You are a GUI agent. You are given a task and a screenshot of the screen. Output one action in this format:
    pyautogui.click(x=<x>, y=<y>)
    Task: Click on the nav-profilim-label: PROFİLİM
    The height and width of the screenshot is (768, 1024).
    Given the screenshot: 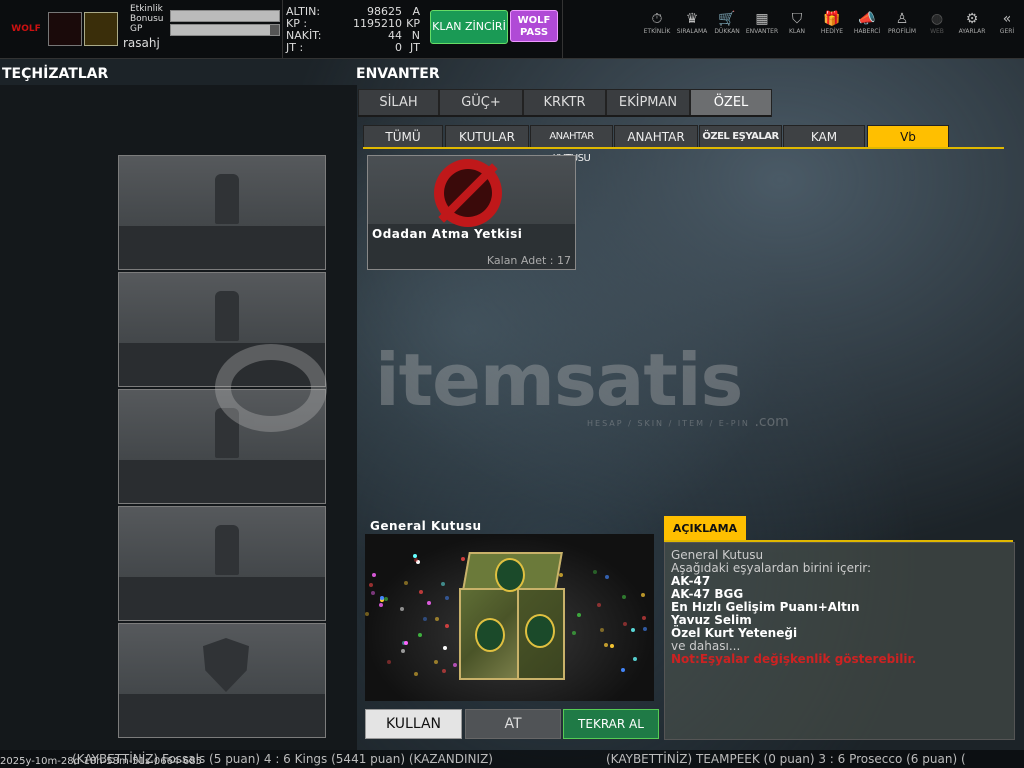 What is the action you would take?
    pyautogui.click(x=902, y=31)
    